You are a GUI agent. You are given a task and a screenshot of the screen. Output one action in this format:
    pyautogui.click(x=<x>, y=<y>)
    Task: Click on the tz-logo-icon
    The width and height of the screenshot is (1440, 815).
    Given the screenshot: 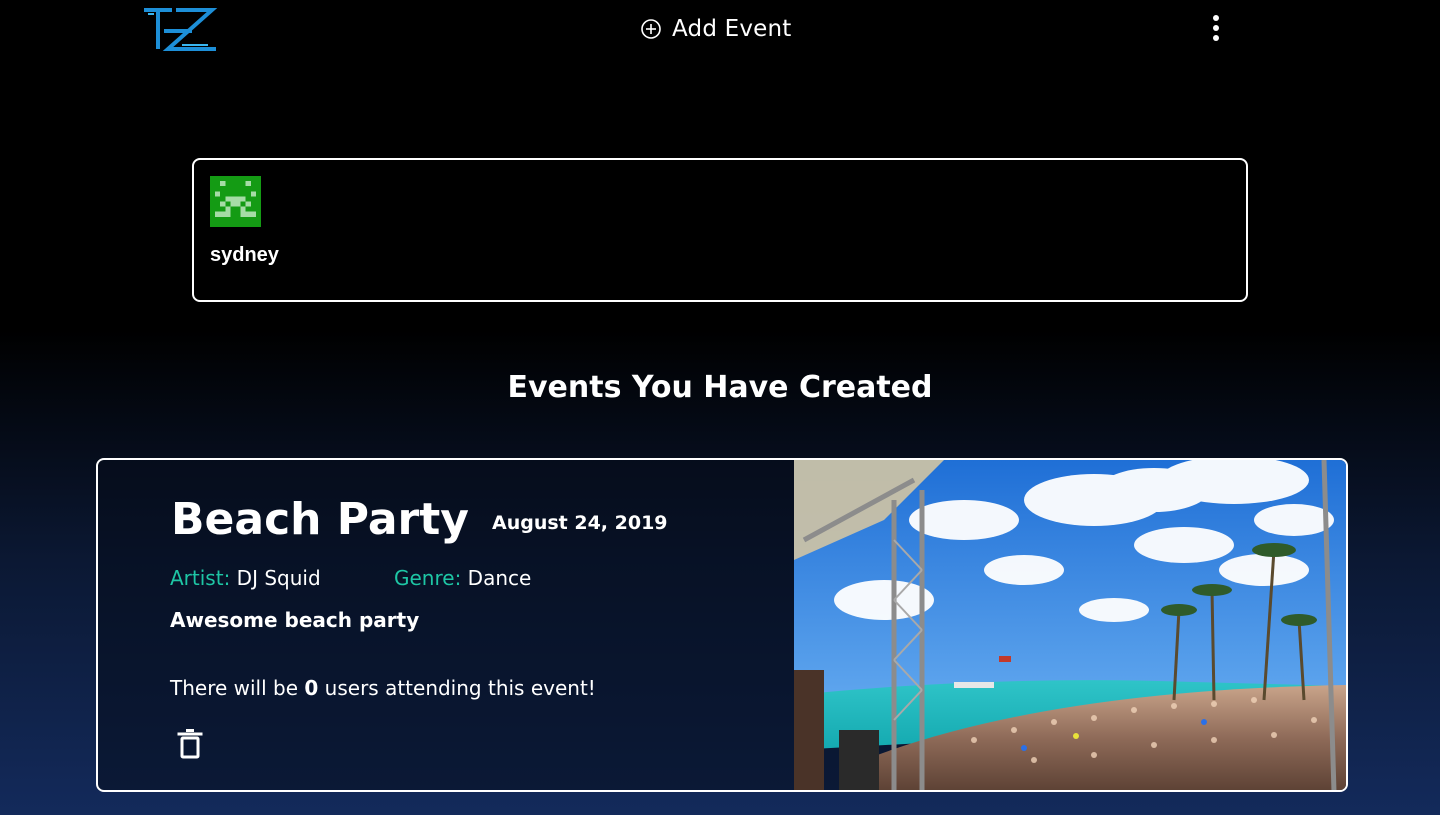 What is the action you would take?
    pyautogui.click(x=180, y=29)
    